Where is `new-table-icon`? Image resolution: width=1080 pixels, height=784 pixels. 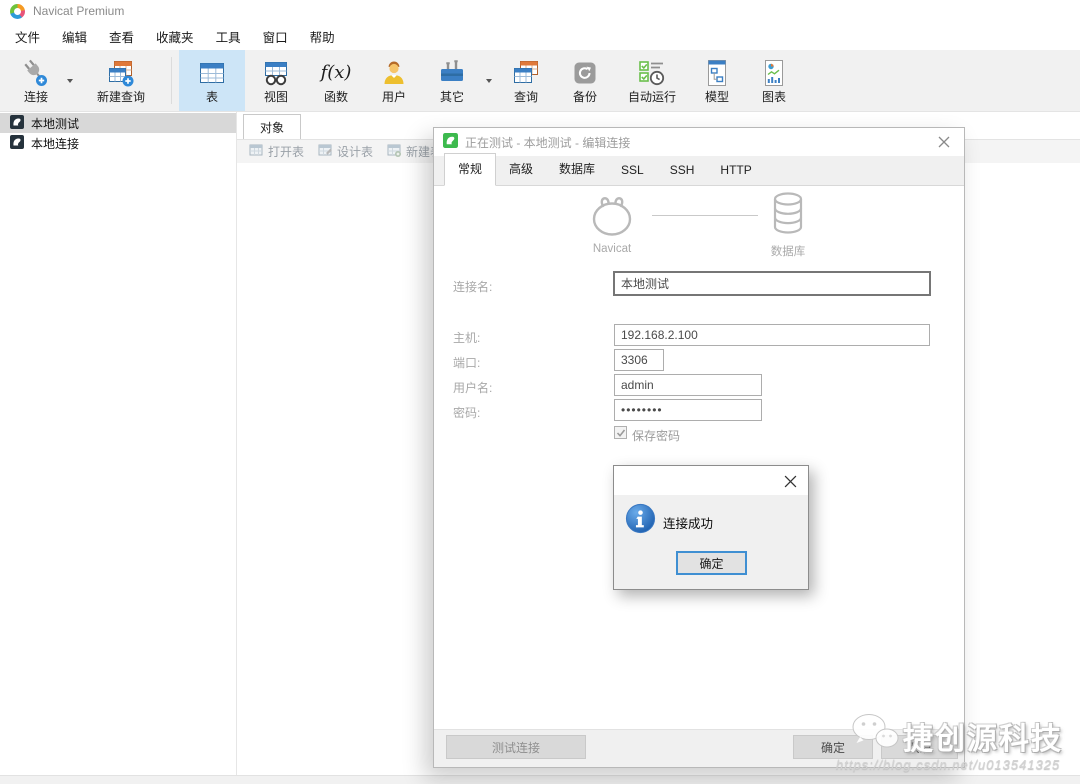 new-table-icon is located at coordinates (394, 152).